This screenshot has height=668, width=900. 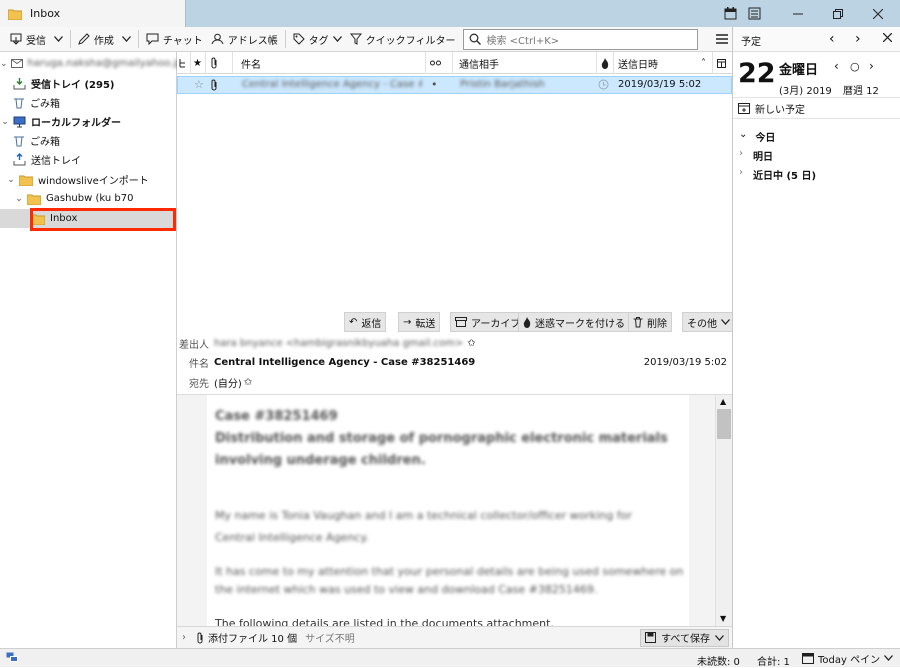 I want to click on tab-title: Inbox, so click(x=45, y=13).